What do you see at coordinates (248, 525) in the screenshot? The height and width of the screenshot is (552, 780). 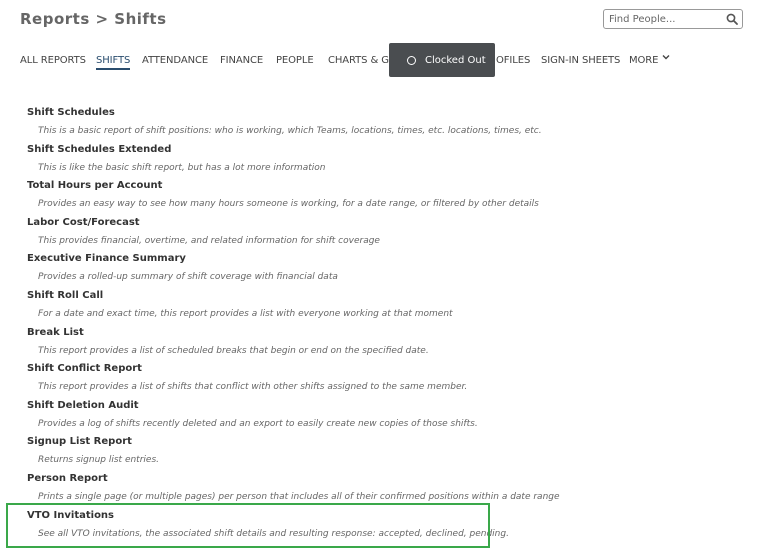 I see `highlight-box` at bounding box center [248, 525].